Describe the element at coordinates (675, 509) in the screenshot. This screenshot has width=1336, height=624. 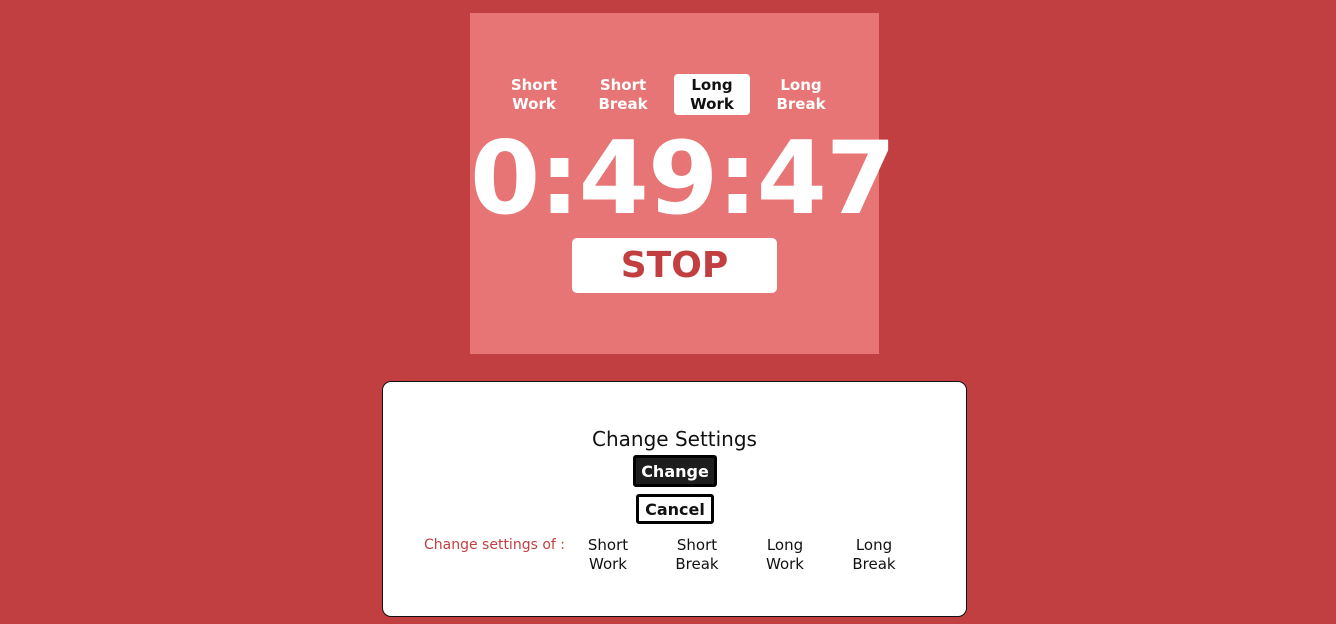
I see `cancel-button: Cancel` at that location.